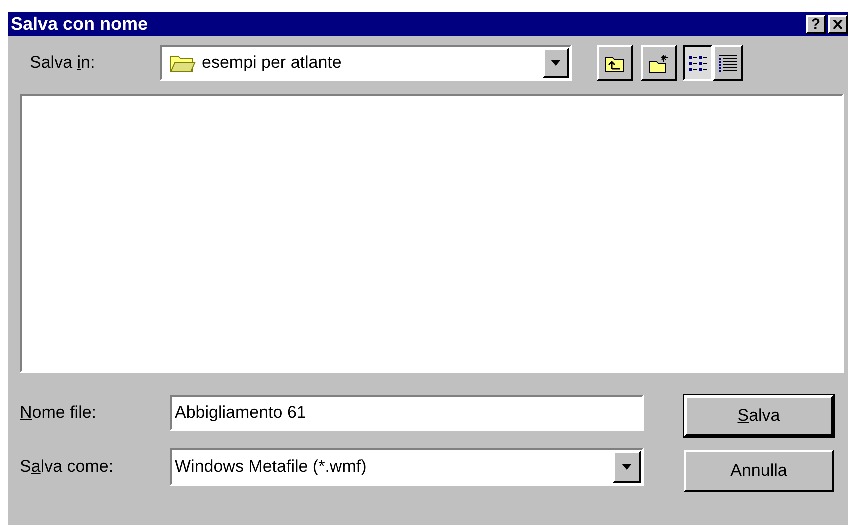 The image size is (848, 525). Describe the element at coordinates (615, 63) in the screenshot. I see `up-one-level-button` at that location.